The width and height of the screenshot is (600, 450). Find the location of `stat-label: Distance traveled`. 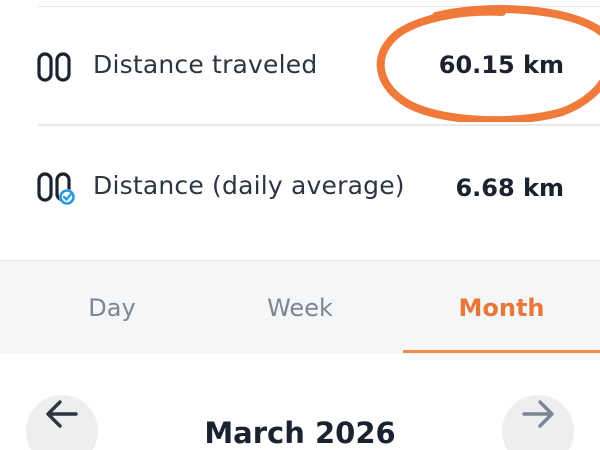

stat-label: Distance traveled is located at coordinates (205, 64).